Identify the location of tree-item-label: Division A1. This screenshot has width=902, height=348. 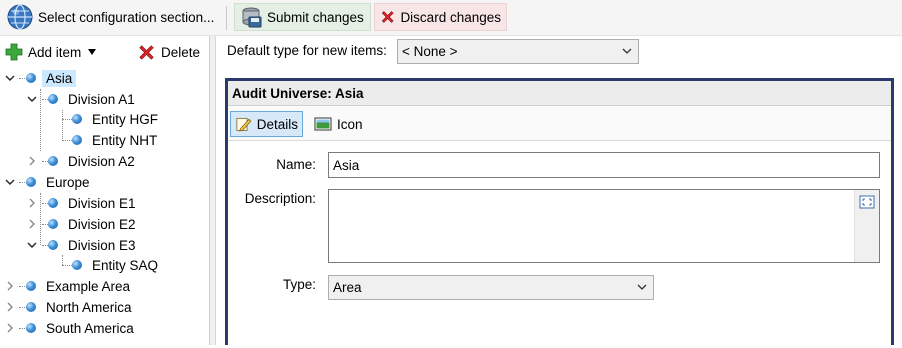
(101, 99).